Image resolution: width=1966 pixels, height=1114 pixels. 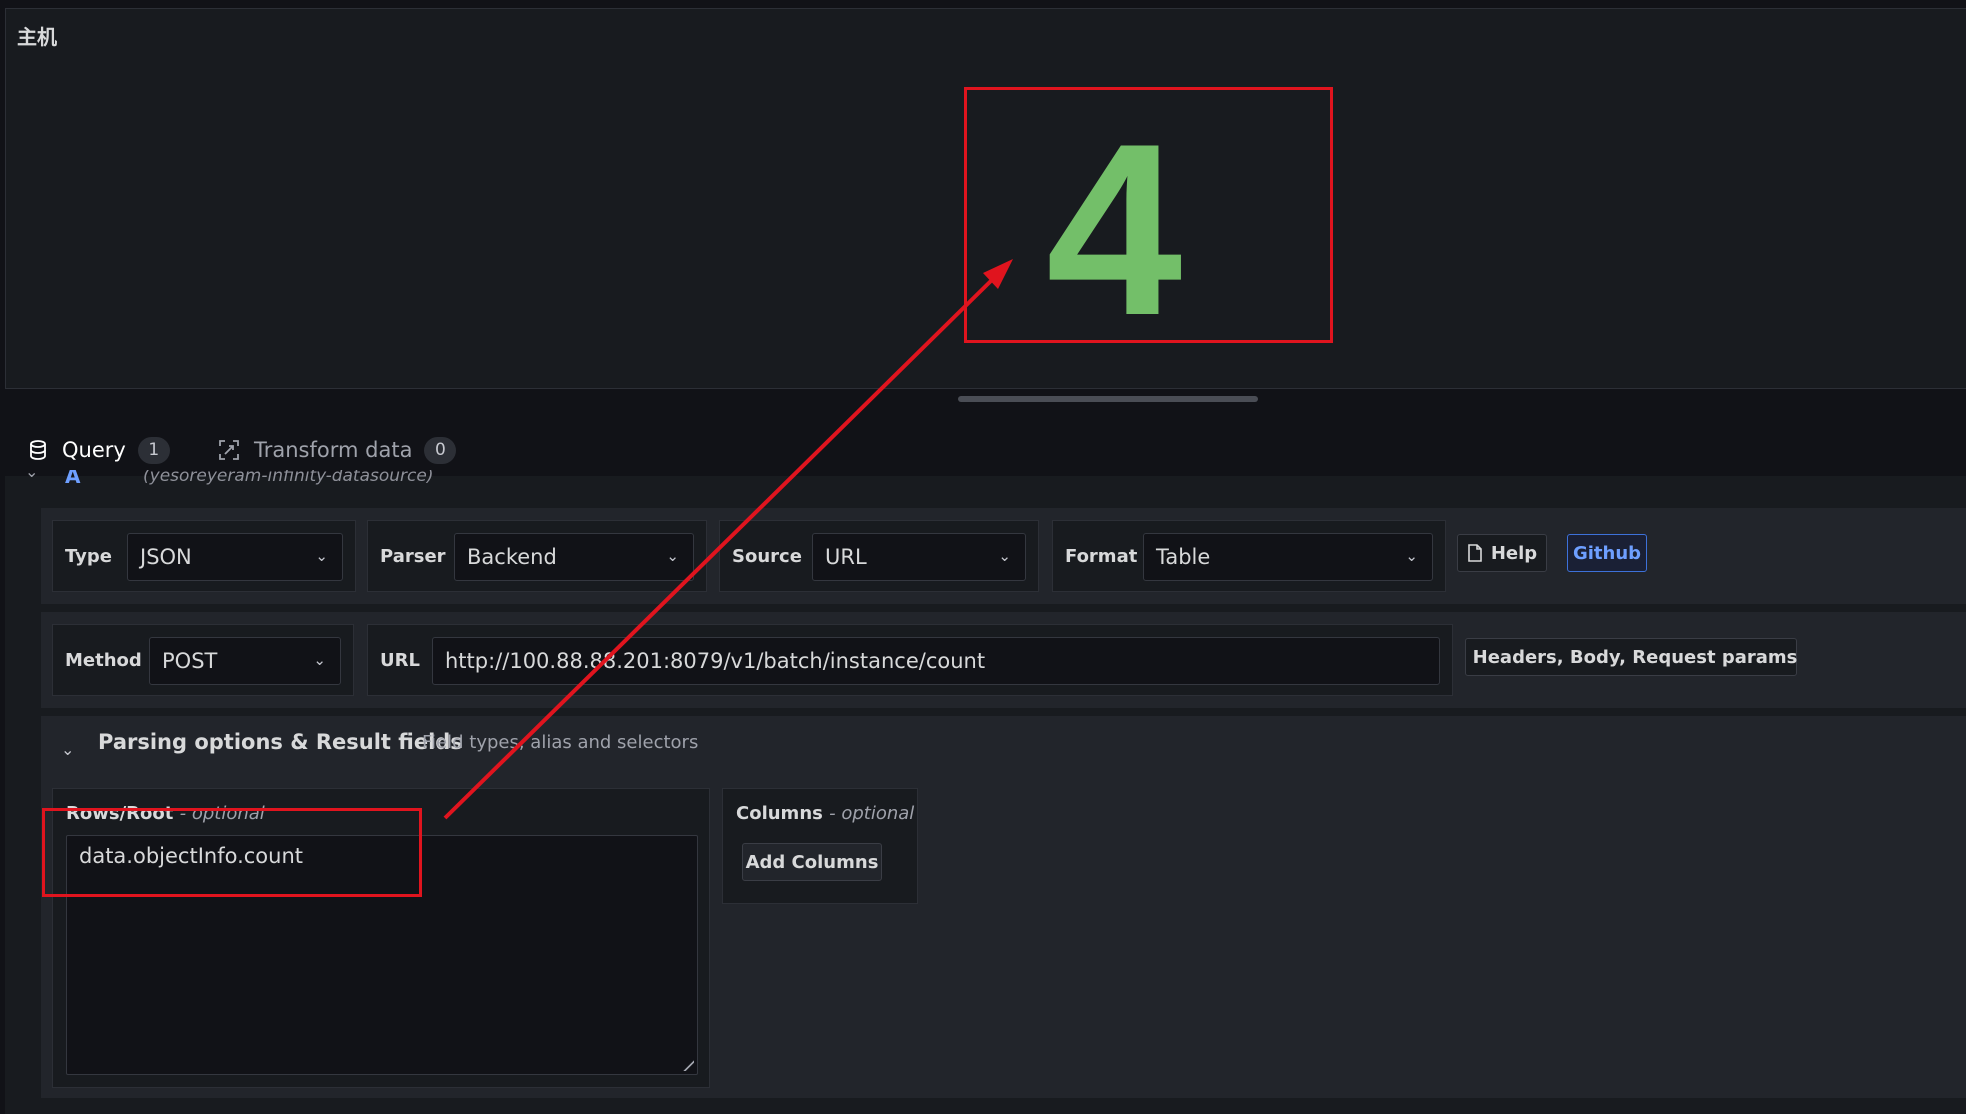 What do you see at coordinates (166, 557) in the screenshot?
I see `type-select-value: JSON` at bounding box center [166, 557].